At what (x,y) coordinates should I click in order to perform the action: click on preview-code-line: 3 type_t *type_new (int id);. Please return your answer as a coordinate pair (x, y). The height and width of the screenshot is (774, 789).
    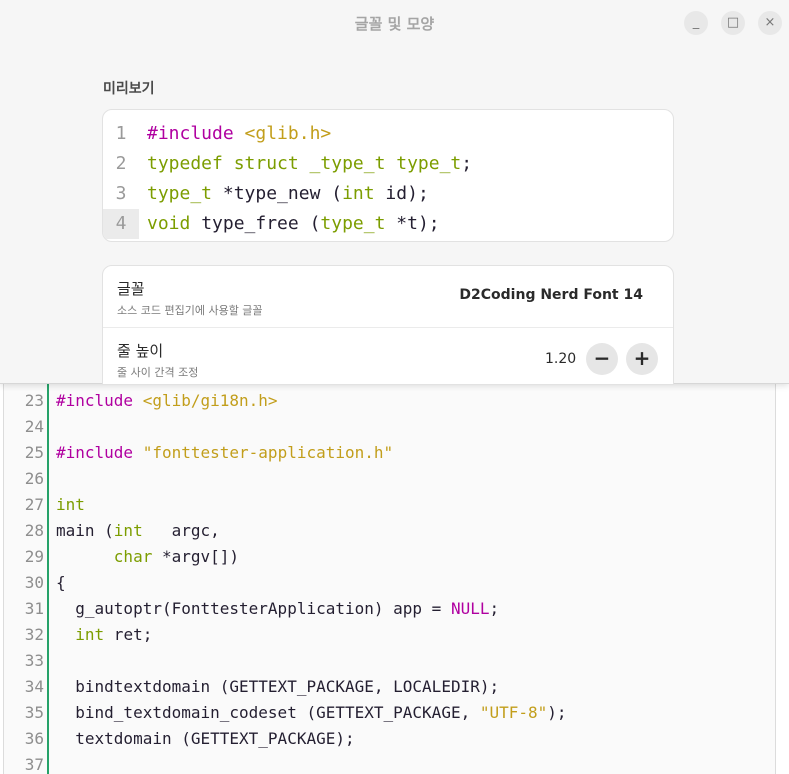
    Looking at the image, I should click on (388, 194).